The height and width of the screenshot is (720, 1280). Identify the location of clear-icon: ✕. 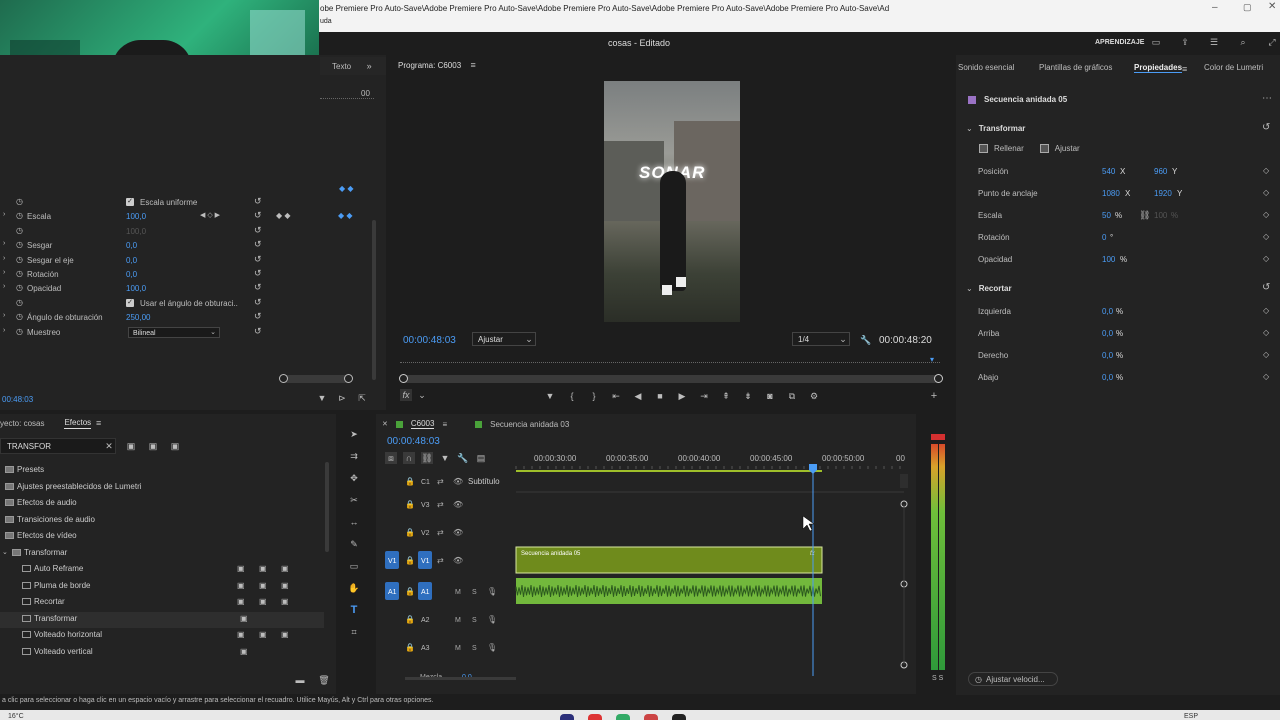
(109, 446).